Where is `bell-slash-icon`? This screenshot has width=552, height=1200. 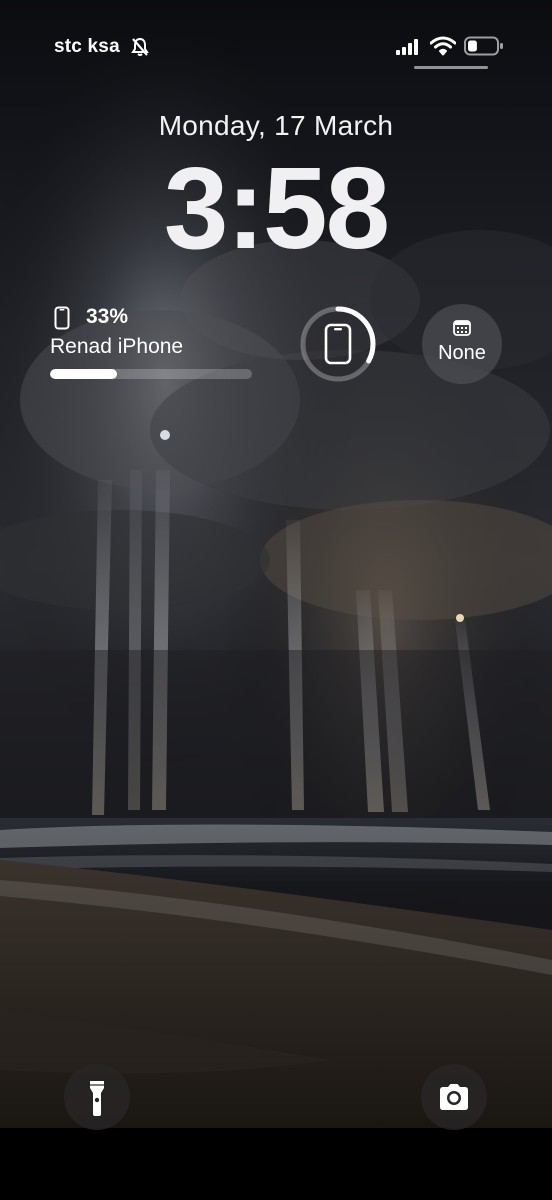 bell-slash-icon is located at coordinates (140, 47).